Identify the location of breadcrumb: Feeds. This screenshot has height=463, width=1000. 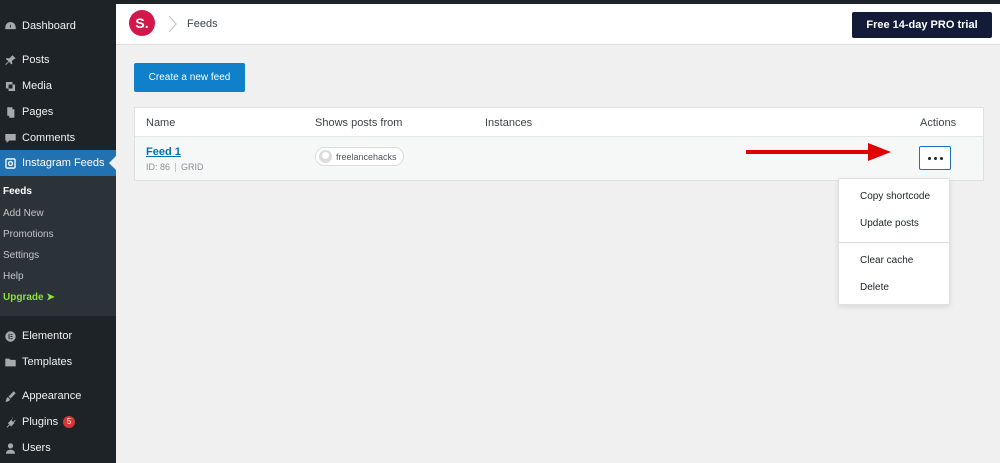
(202, 24).